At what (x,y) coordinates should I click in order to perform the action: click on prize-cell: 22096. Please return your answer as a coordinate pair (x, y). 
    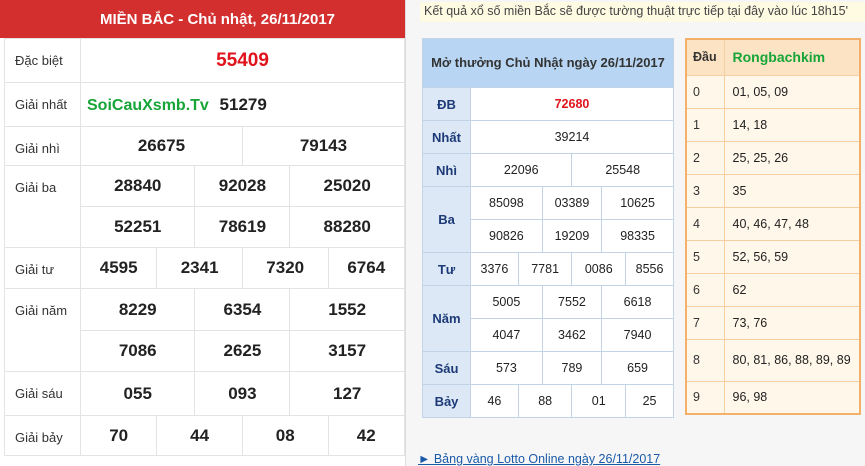
    Looking at the image, I should click on (521, 170).